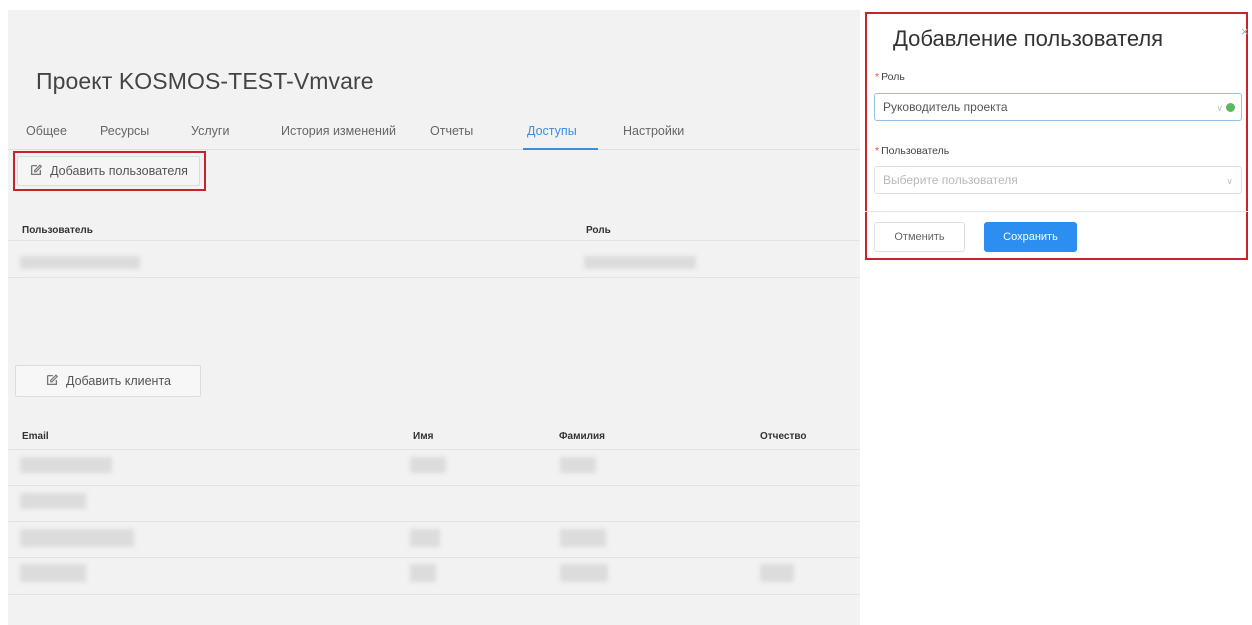  I want to click on close-icon: ×, so click(1245, 31).